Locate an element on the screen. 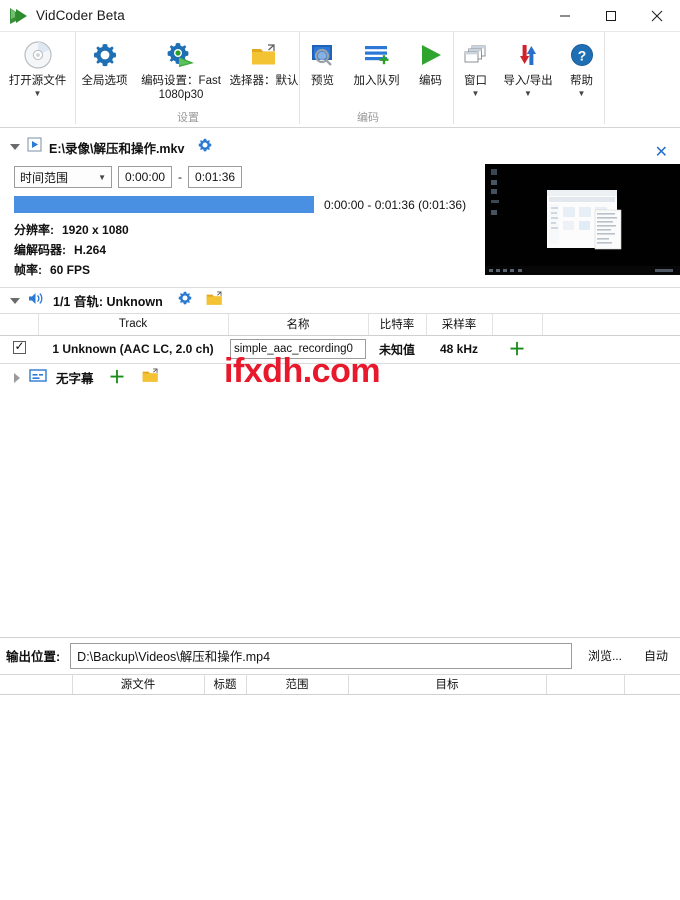 This screenshot has width=680, height=900. video-thumbnail is located at coordinates (582, 219).